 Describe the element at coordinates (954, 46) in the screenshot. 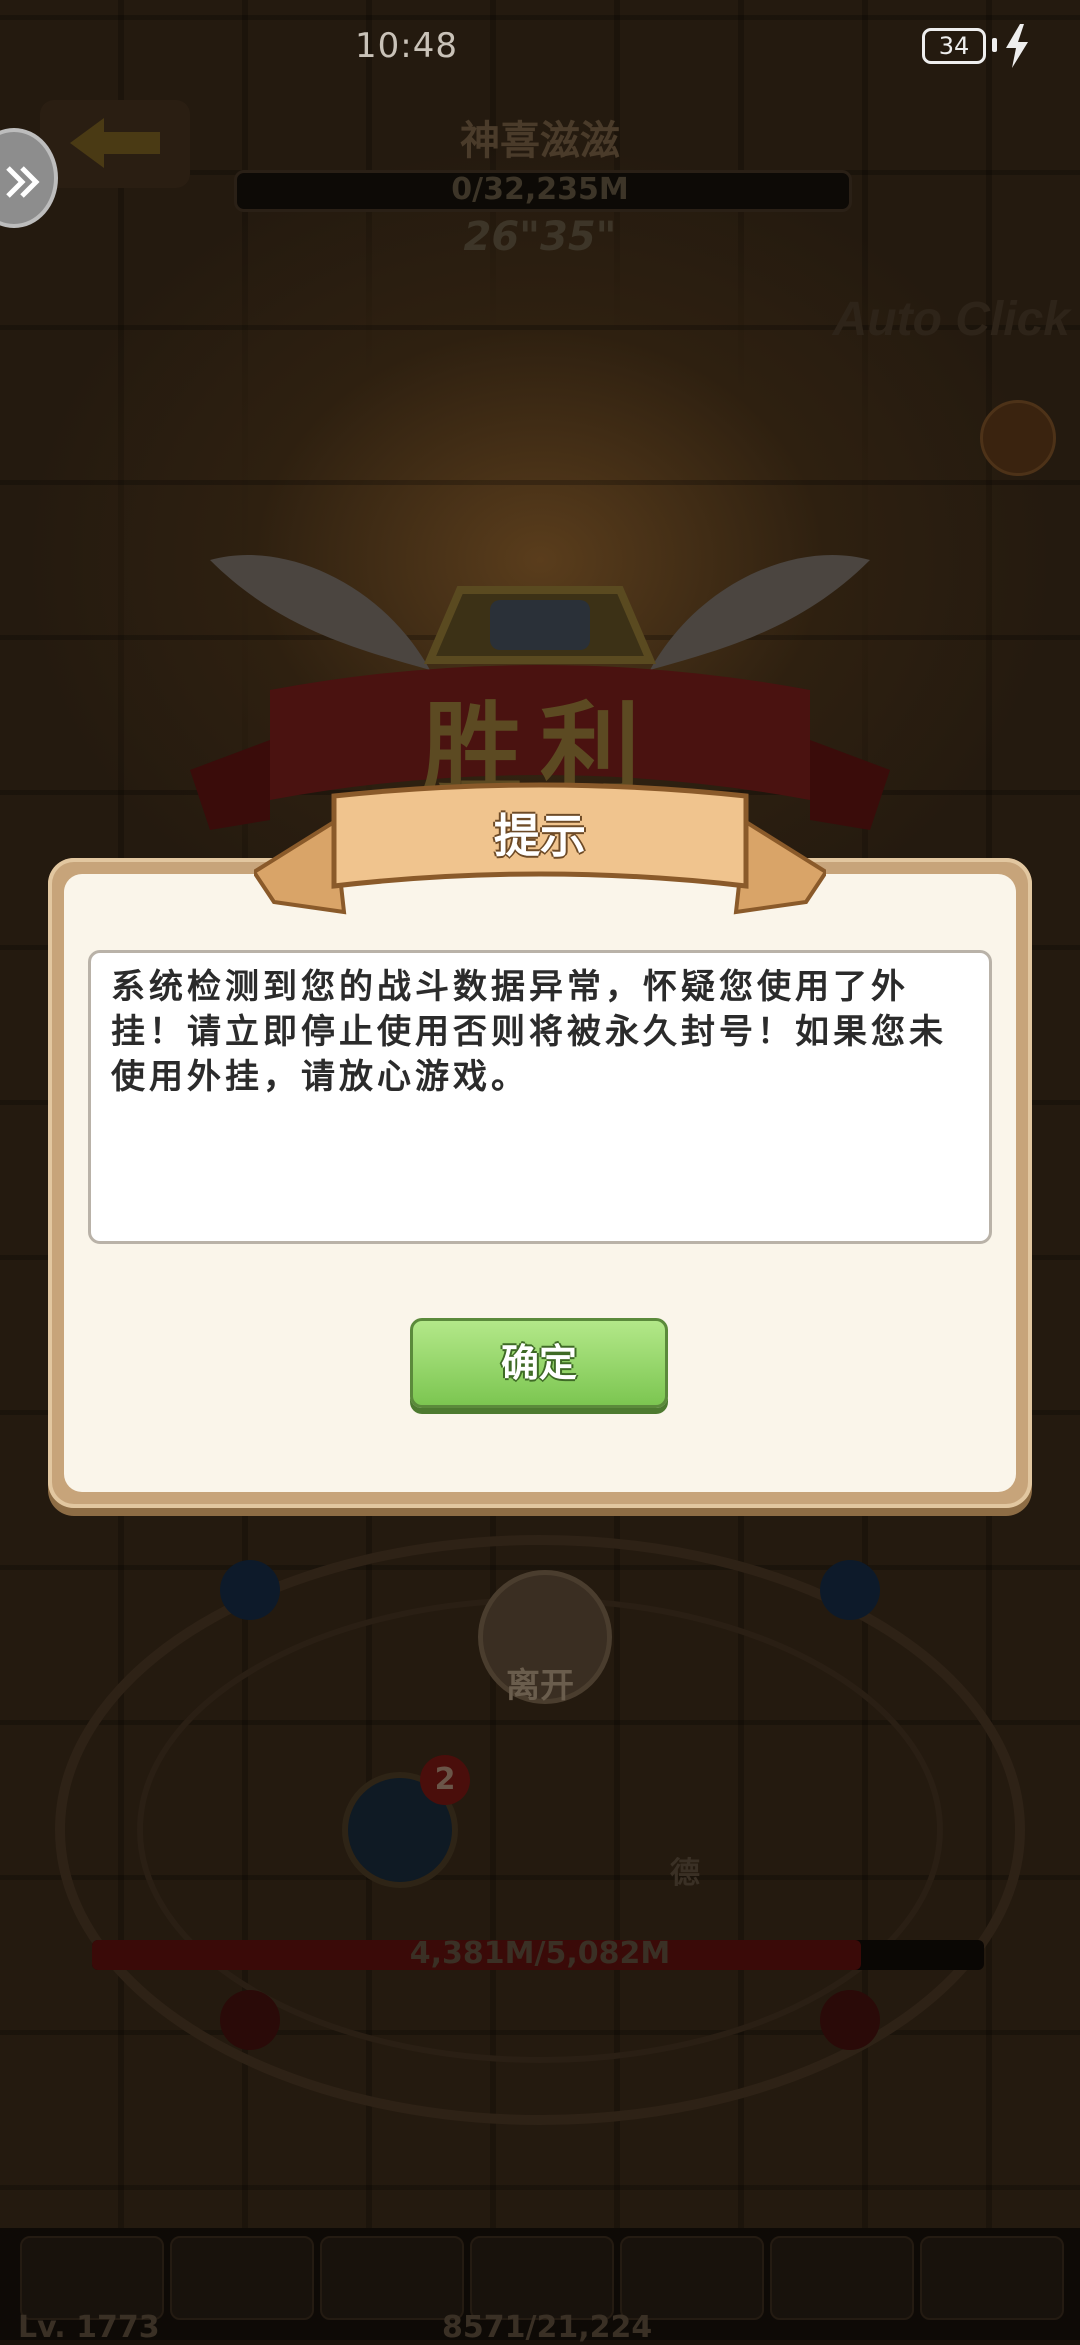

I see `battery-icon: 34` at that location.